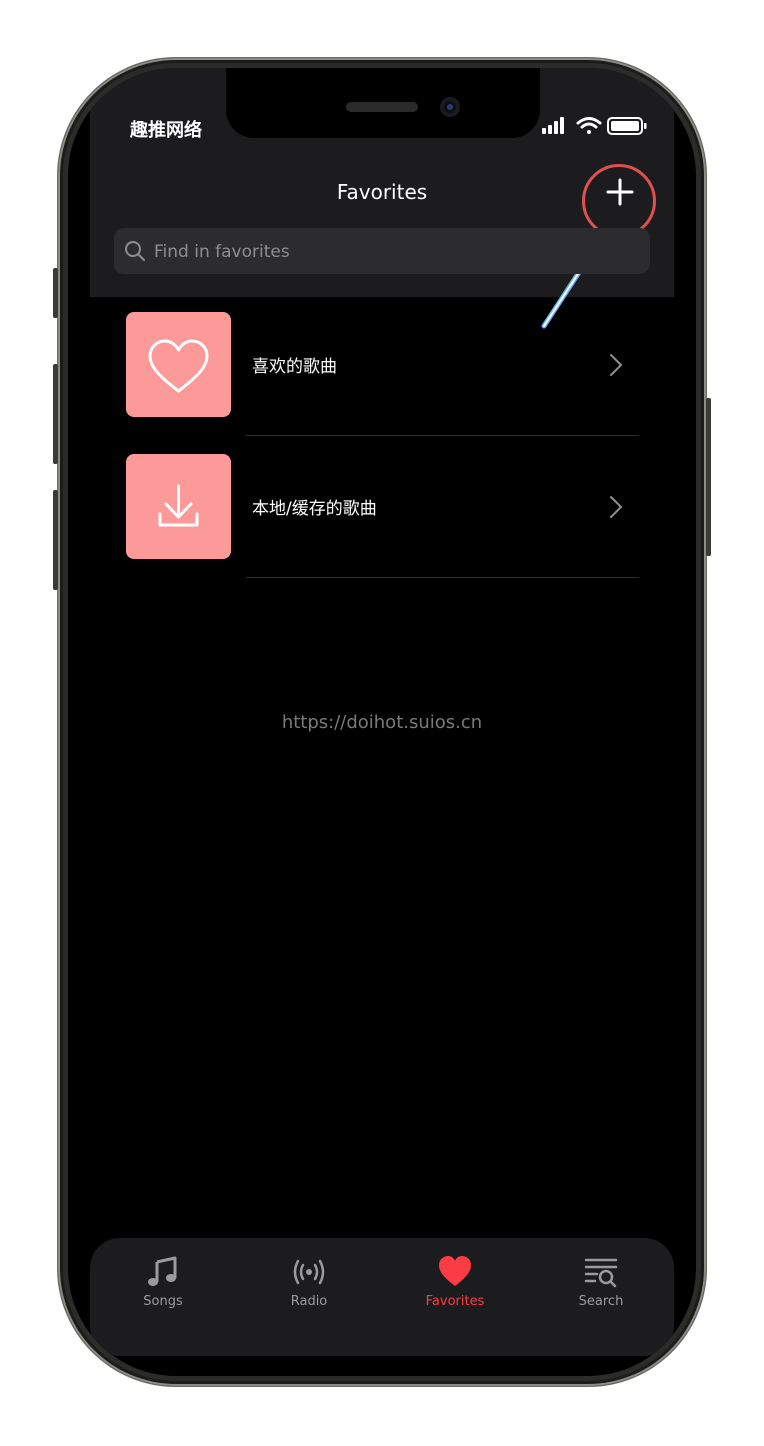 This screenshot has height=1446, width=764. I want to click on tab-label: Search, so click(601, 1301).